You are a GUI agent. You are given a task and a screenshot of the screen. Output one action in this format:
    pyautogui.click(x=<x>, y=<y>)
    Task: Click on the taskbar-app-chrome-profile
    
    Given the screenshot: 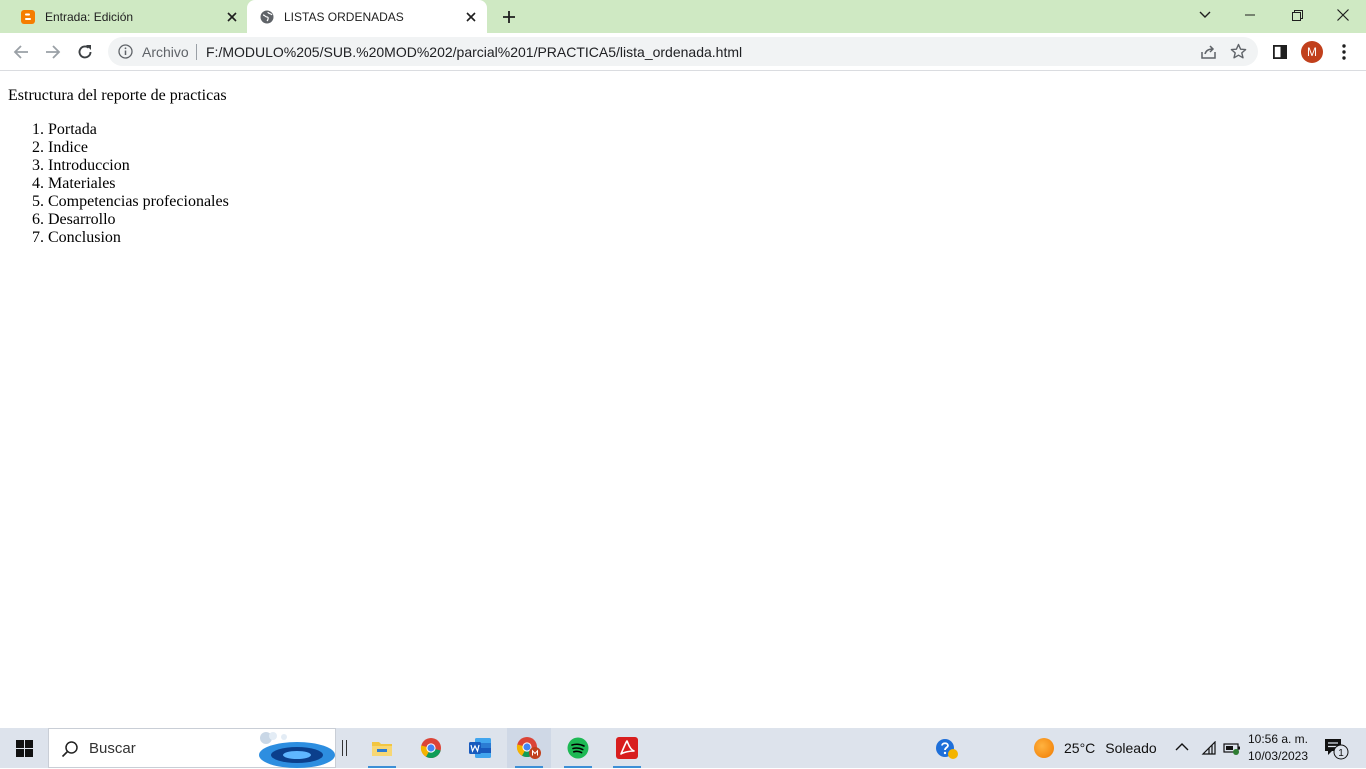 What is the action you would take?
    pyautogui.click(x=529, y=748)
    